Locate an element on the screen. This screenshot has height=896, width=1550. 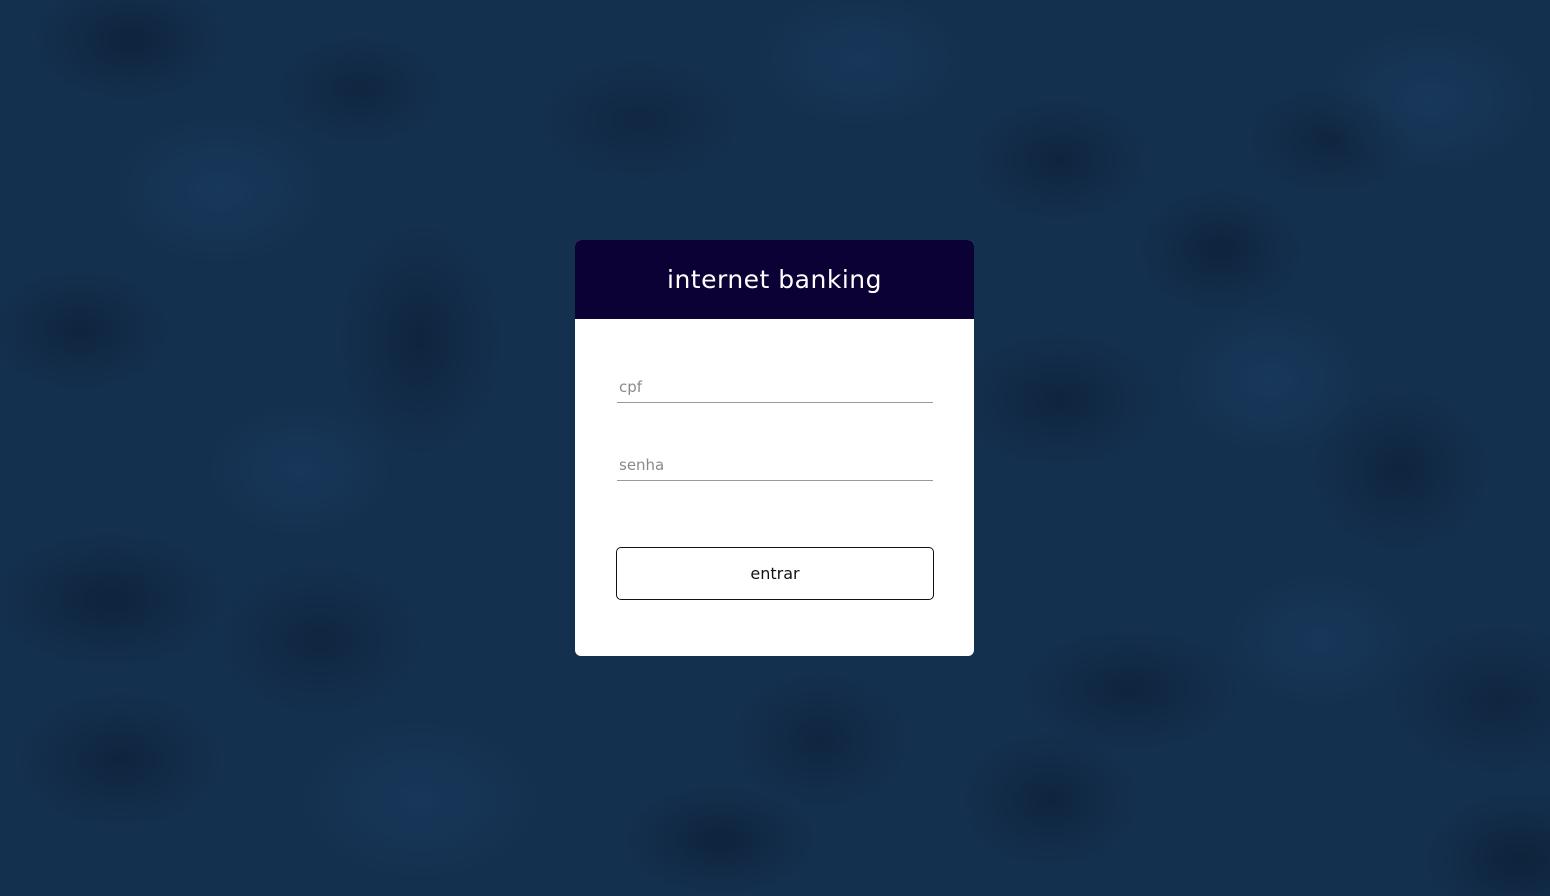
login-title: internet banking is located at coordinates (774, 279).